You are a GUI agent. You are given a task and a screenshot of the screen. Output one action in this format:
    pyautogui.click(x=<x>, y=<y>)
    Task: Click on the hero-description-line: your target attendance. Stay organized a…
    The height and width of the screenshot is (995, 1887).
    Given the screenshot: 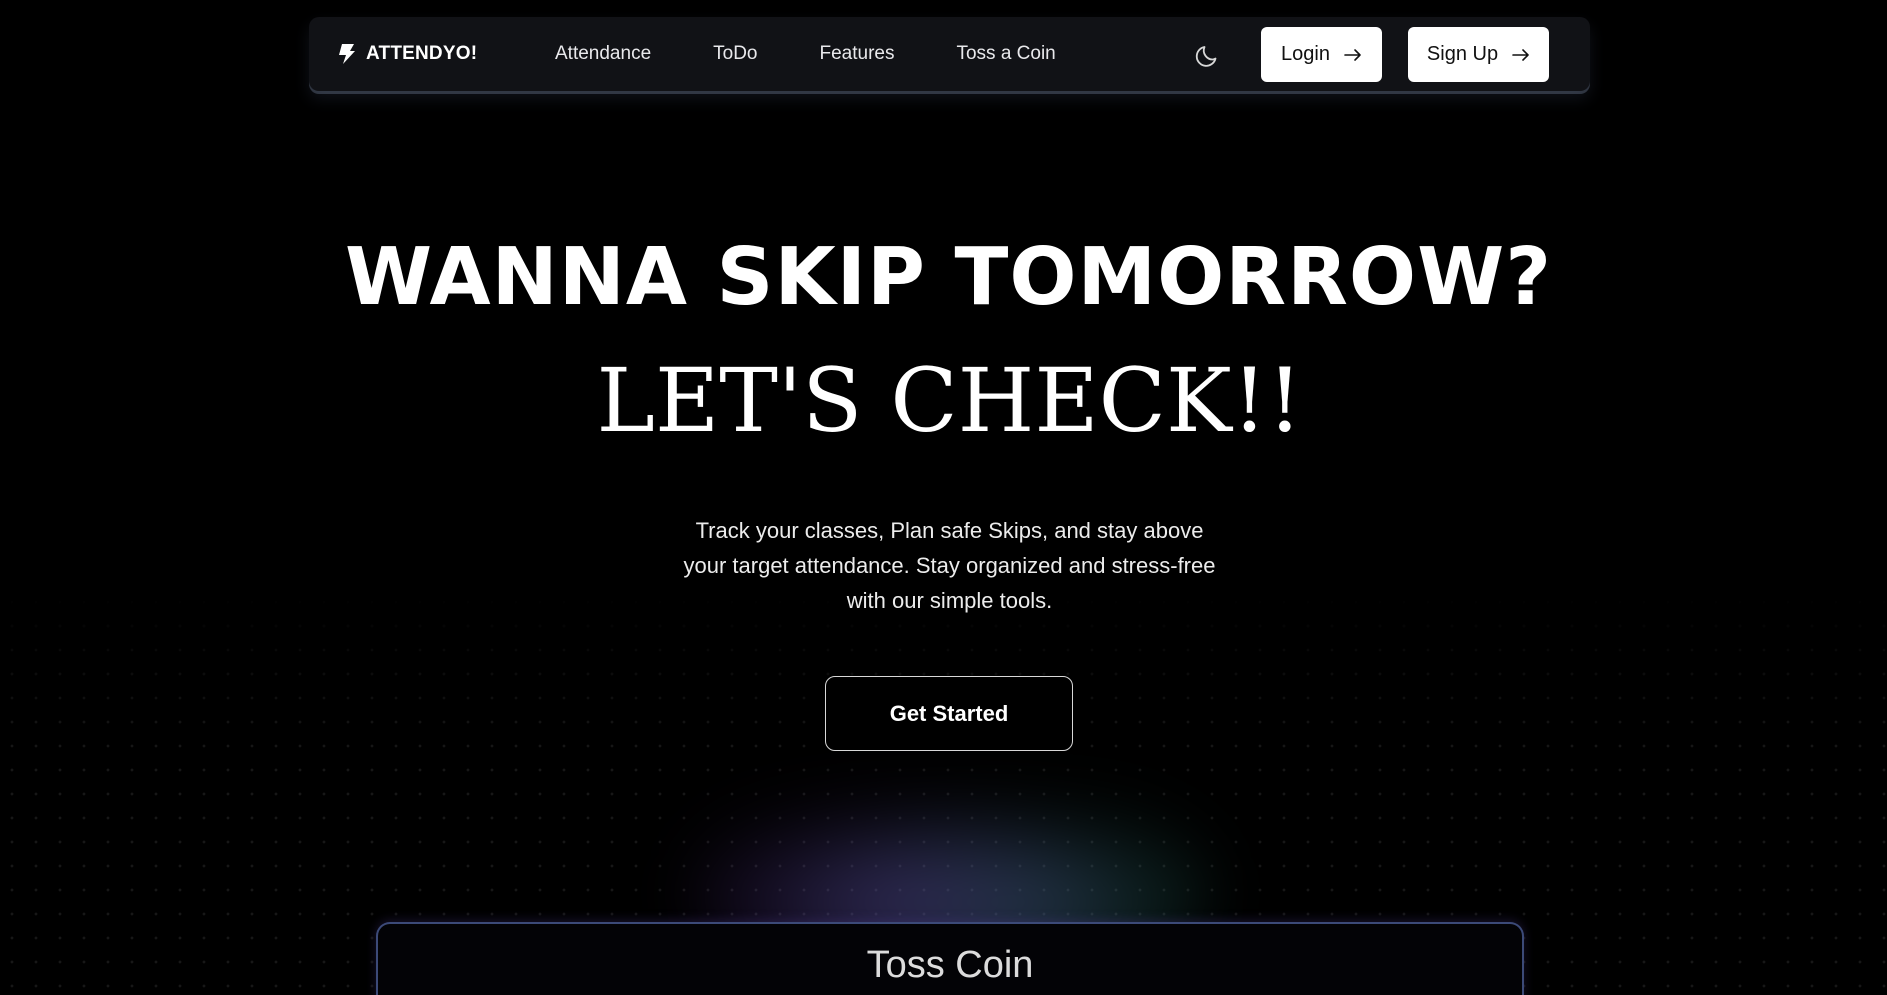 What is the action you would take?
    pyautogui.click(x=949, y=565)
    